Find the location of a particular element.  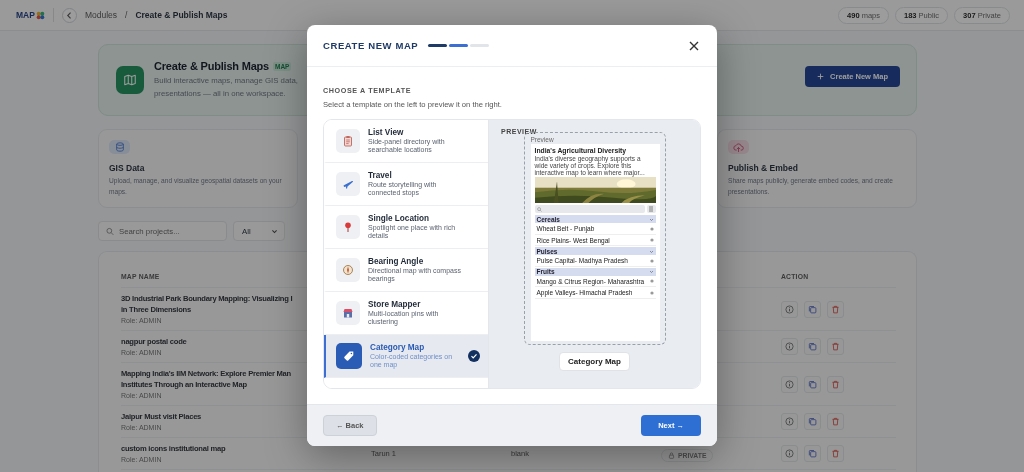

map-app-icon is located at coordinates (130, 80).